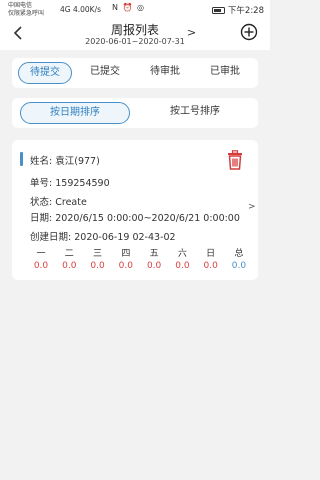  Describe the element at coordinates (134, 30) in the screenshot. I see `page-title: 周报列表` at that location.